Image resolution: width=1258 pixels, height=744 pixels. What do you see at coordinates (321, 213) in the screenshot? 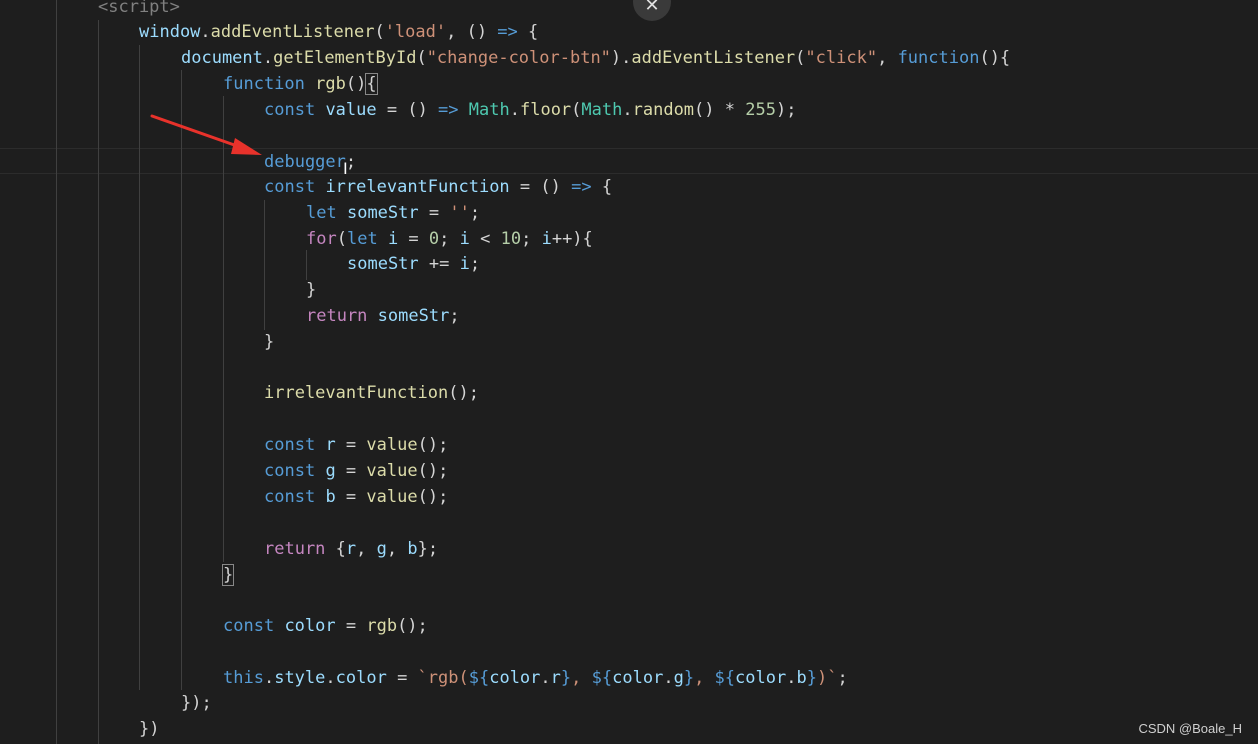
I see `code-token: let` at bounding box center [321, 213].